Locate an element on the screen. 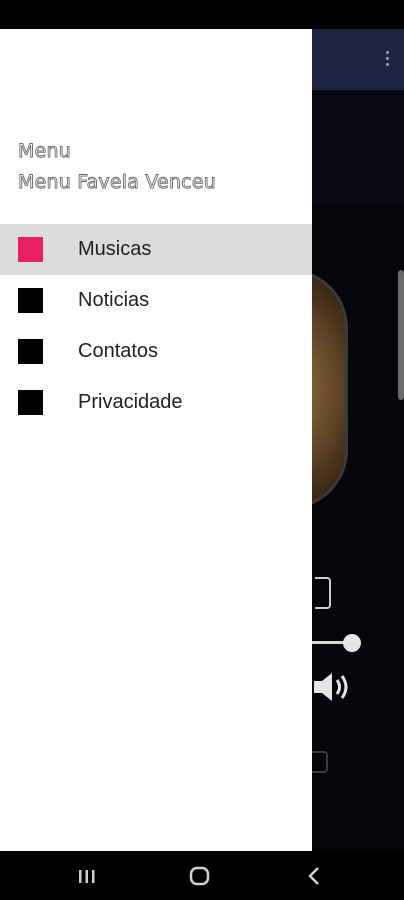 The width and height of the screenshot is (404, 900). status-bar is located at coordinates (202, 14).